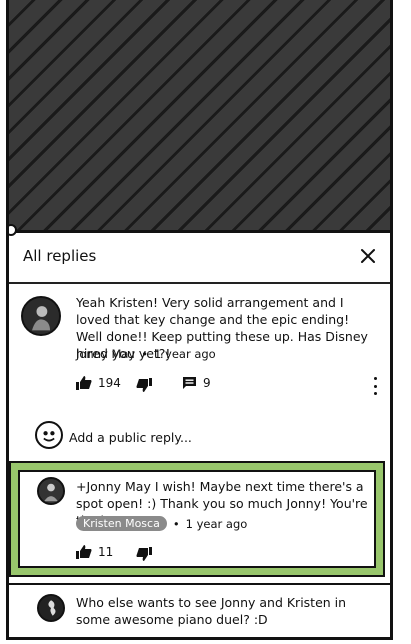 The height and width of the screenshot is (644, 411). What do you see at coordinates (375, 386) in the screenshot?
I see `more-options-button` at bounding box center [375, 386].